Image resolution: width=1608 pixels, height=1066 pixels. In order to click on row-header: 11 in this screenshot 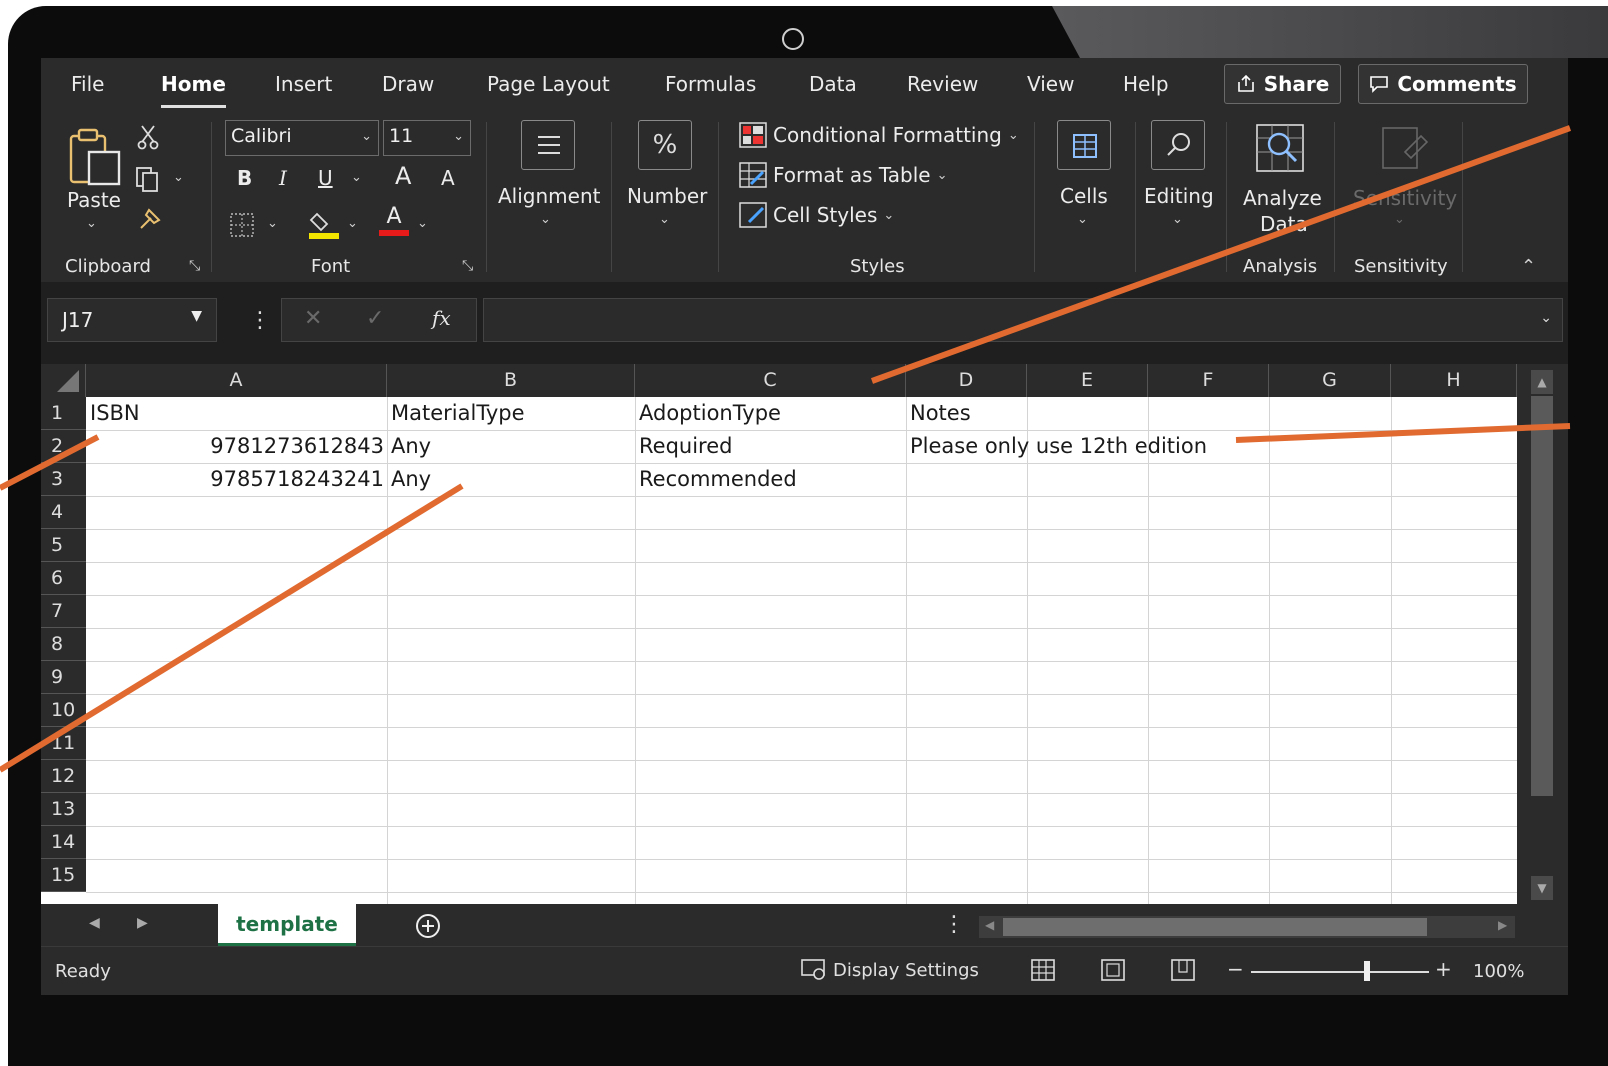, I will do `click(63, 743)`.